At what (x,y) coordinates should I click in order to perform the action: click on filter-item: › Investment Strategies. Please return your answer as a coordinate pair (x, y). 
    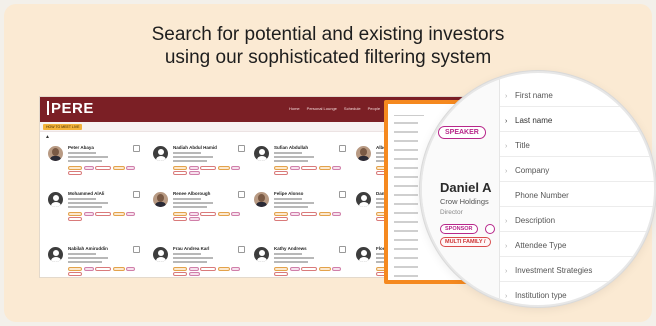
    Looking at the image, I should click on (548, 270).